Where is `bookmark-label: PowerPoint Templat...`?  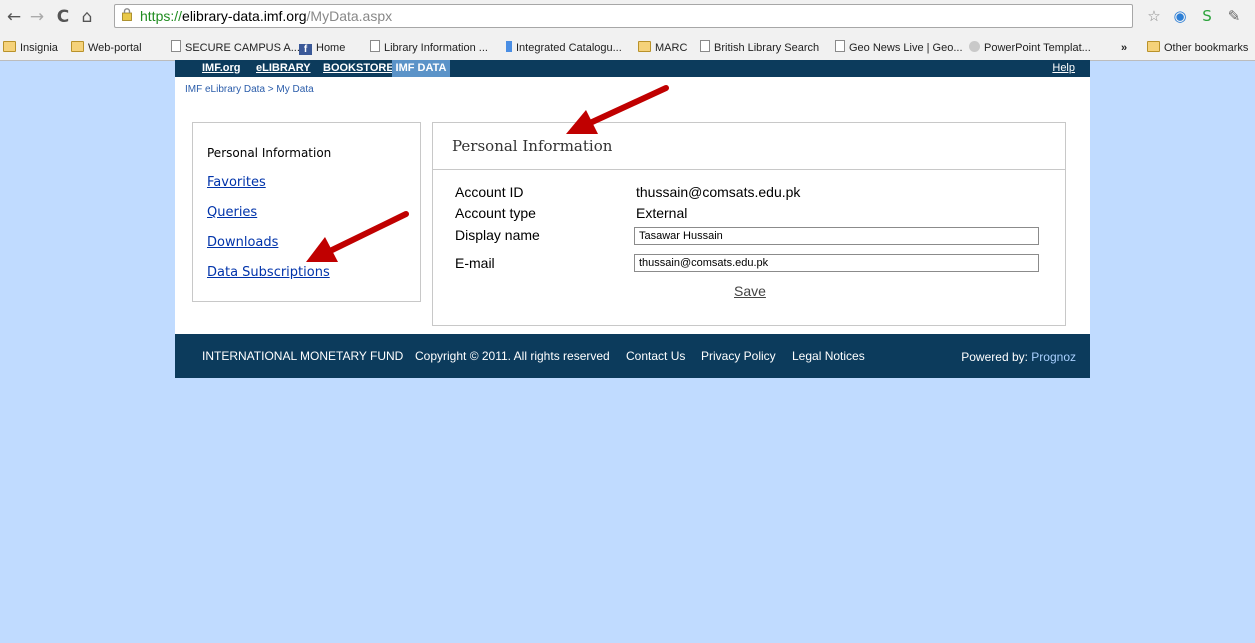 bookmark-label: PowerPoint Templat... is located at coordinates (1037, 48).